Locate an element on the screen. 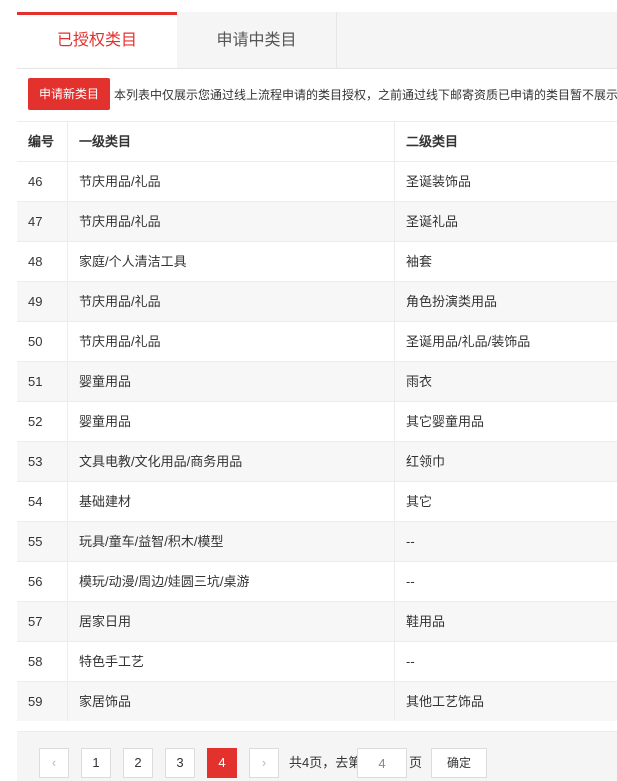 The width and height of the screenshot is (617, 781). table-row: 59 家居饰品 其他工艺饰品 is located at coordinates (317, 701).